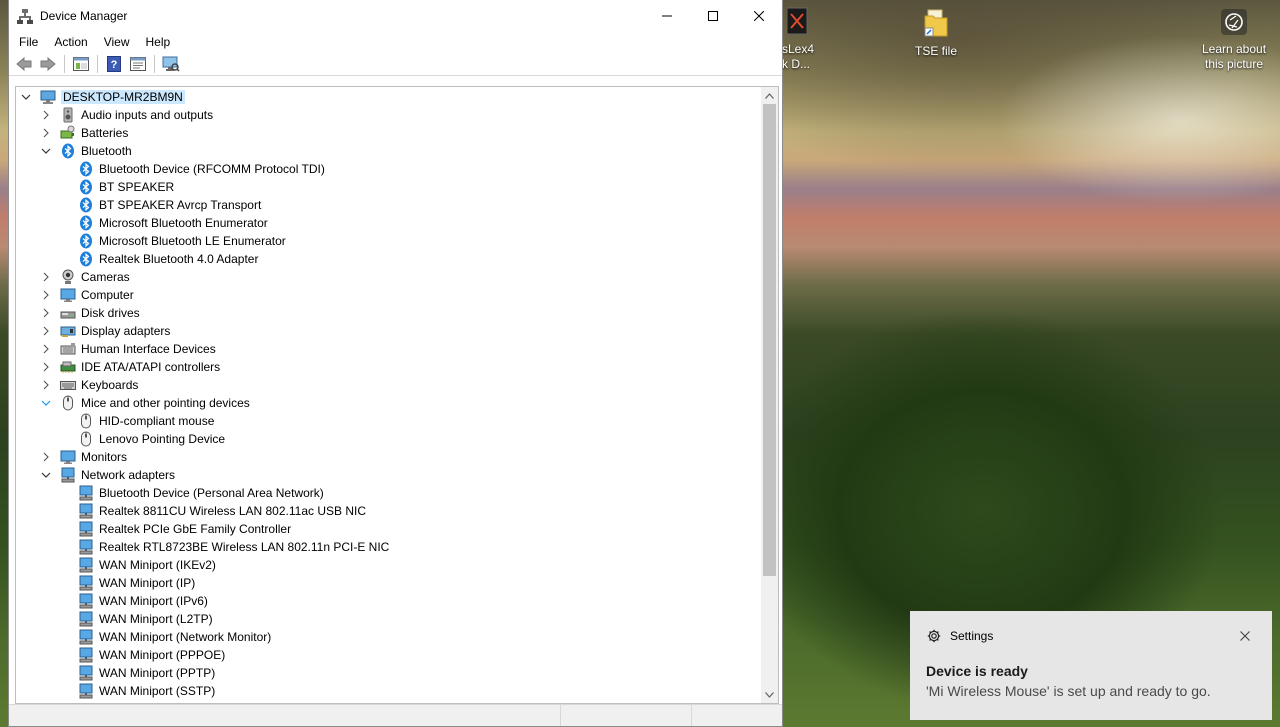  What do you see at coordinates (174, 637) in the screenshot?
I see `tree-device-node: WAN Miniport (Network Monitor)` at bounding box center [174, 637].